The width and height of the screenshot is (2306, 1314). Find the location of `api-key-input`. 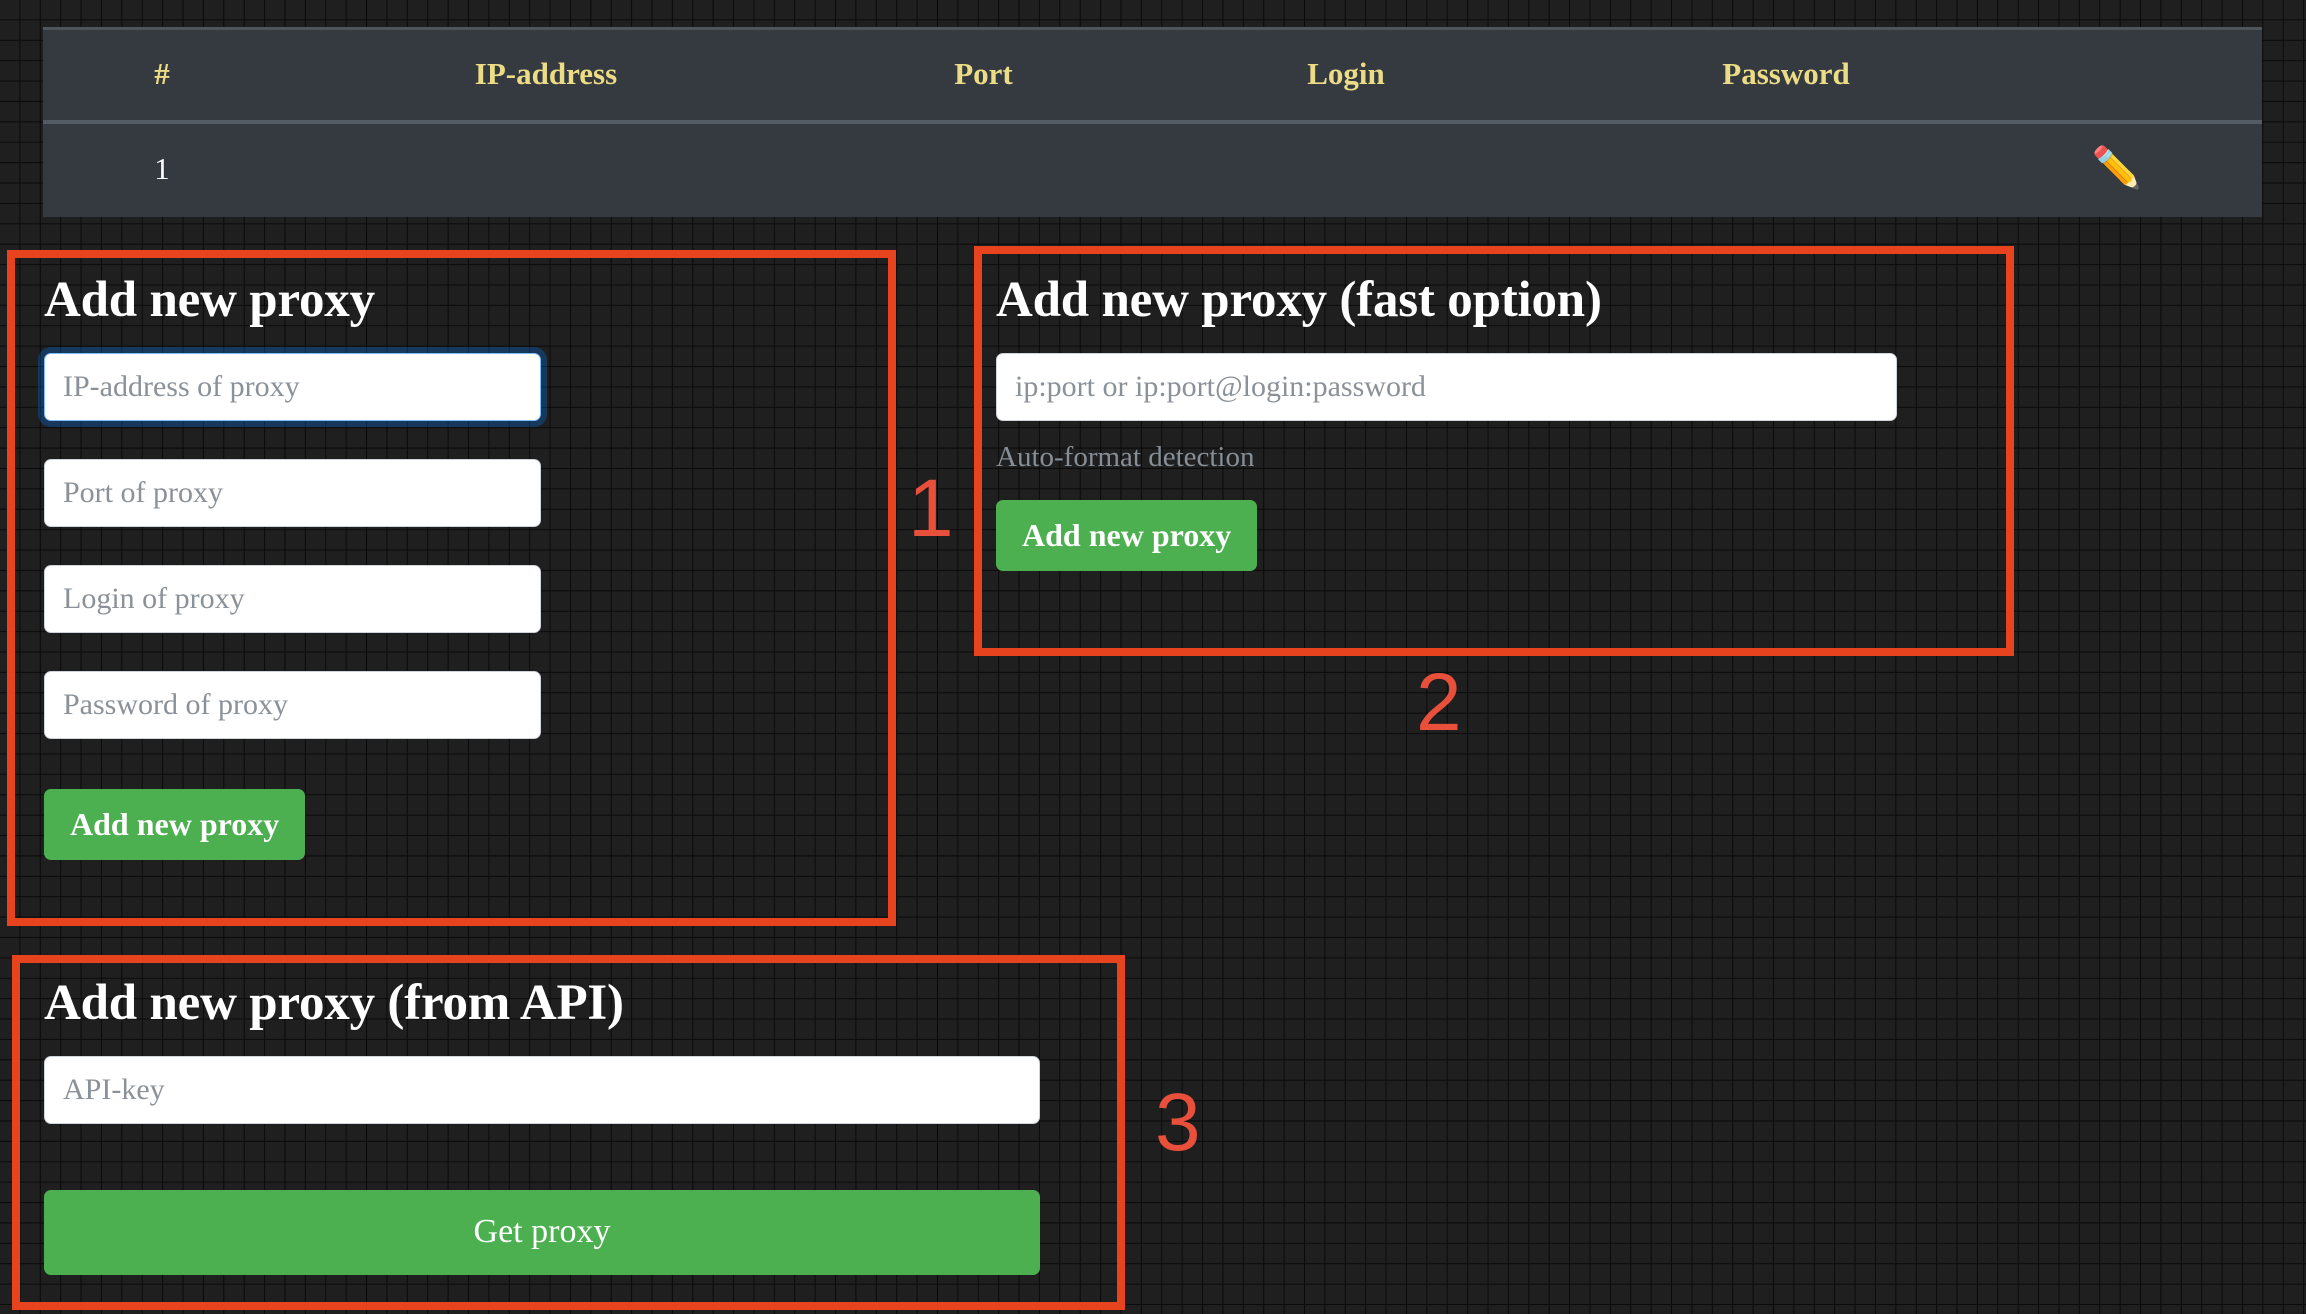

api-key-input is located at coordinates (542, 1090).